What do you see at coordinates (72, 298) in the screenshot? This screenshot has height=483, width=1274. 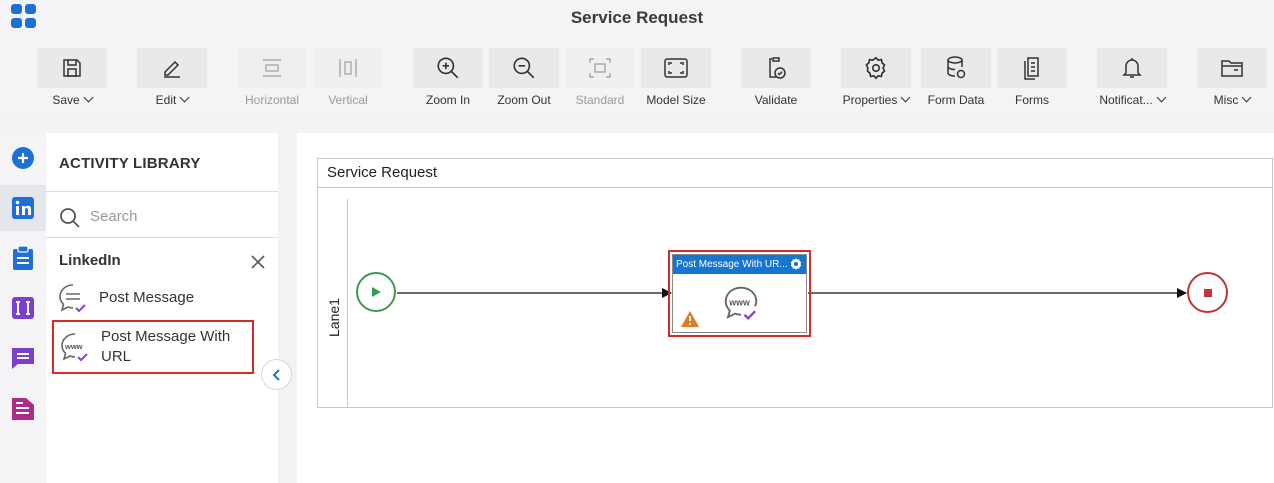 I see `chat-message-icon` at bounding box center [72, 298].